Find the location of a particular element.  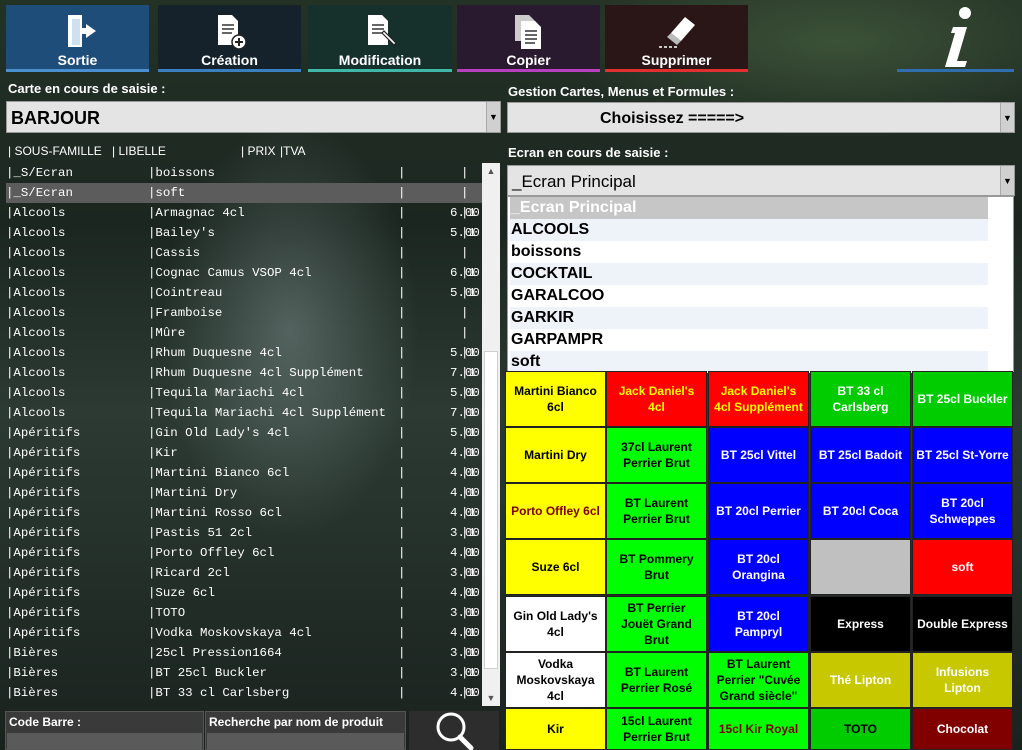

toolbar-button-underline is located at coordinates (229, 70).